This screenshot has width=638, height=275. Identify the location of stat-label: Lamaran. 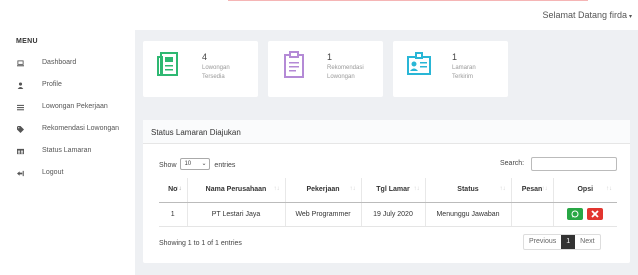
(464, 68).